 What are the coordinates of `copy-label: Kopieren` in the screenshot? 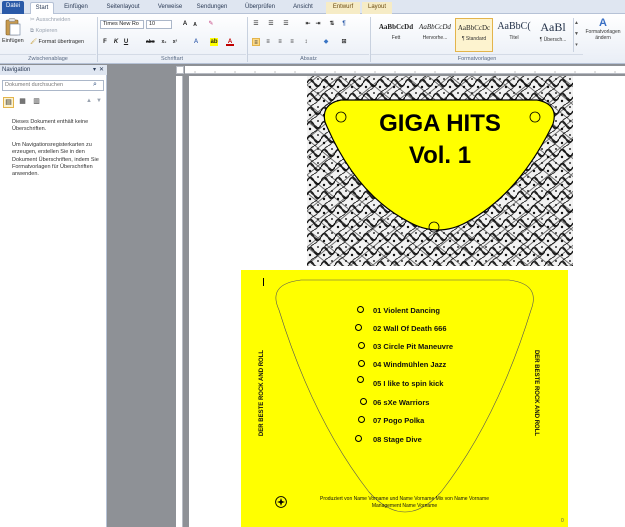 It's located at (46, 31).